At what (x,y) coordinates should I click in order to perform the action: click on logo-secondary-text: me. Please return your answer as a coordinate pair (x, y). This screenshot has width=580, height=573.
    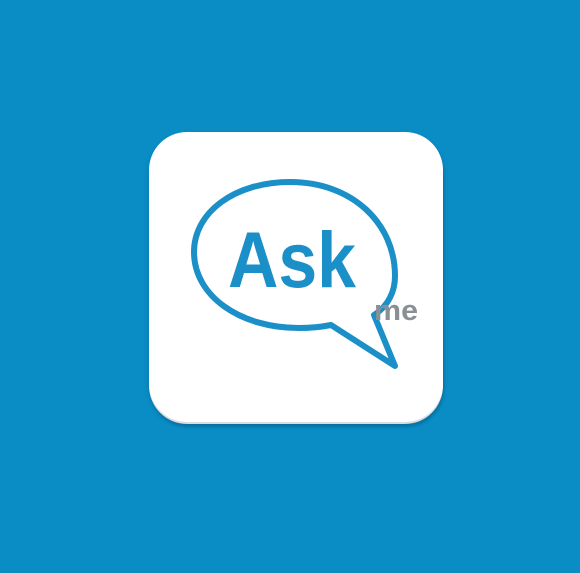
    Looking at the image, I should click on (396, 311).